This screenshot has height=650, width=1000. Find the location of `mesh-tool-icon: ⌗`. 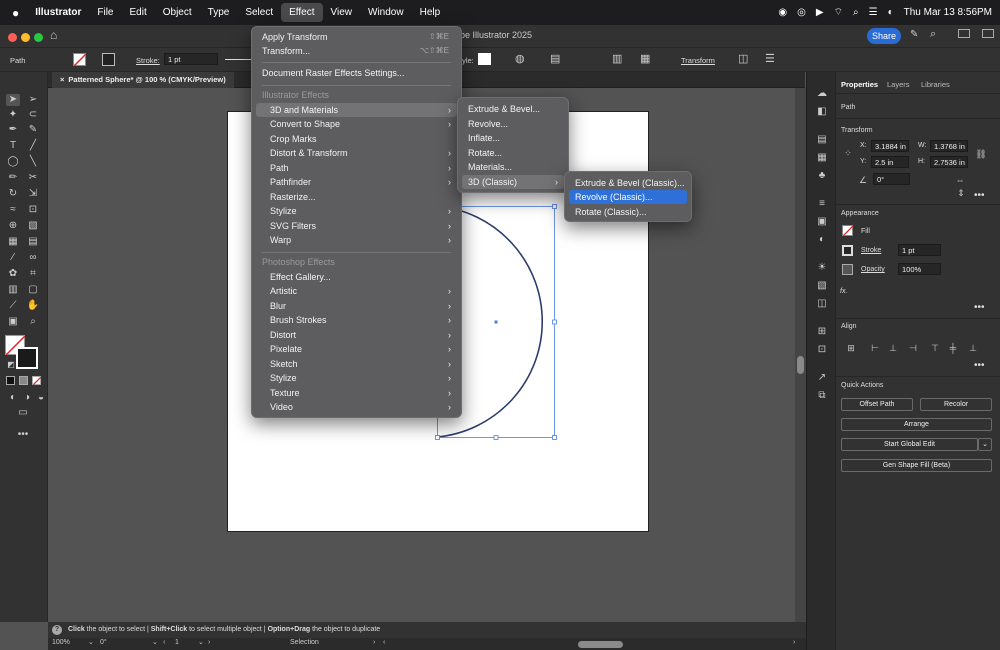

mesh-tool-icon: ⌗ is located at coordinates (33, 274).